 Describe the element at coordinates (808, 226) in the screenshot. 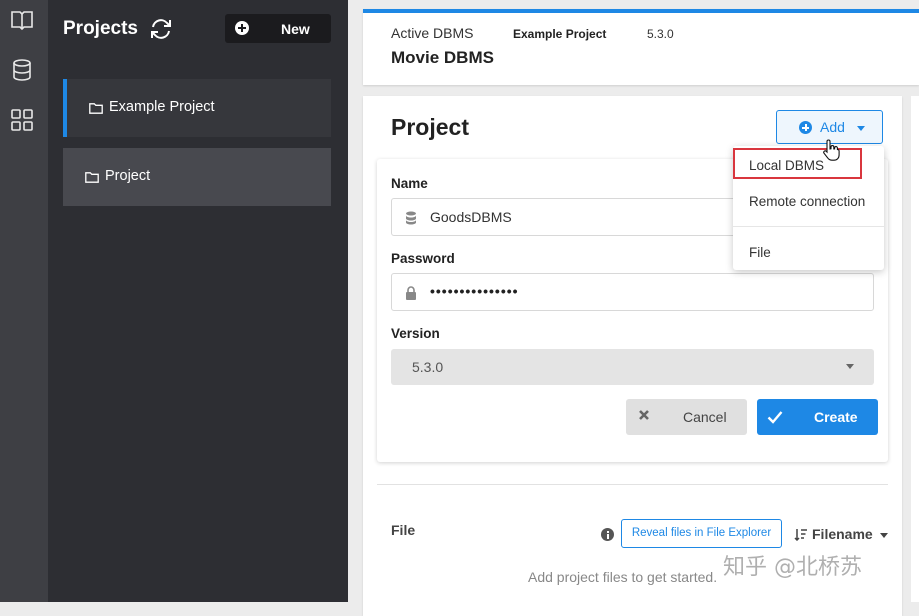

I see `menu-divider` at that location.